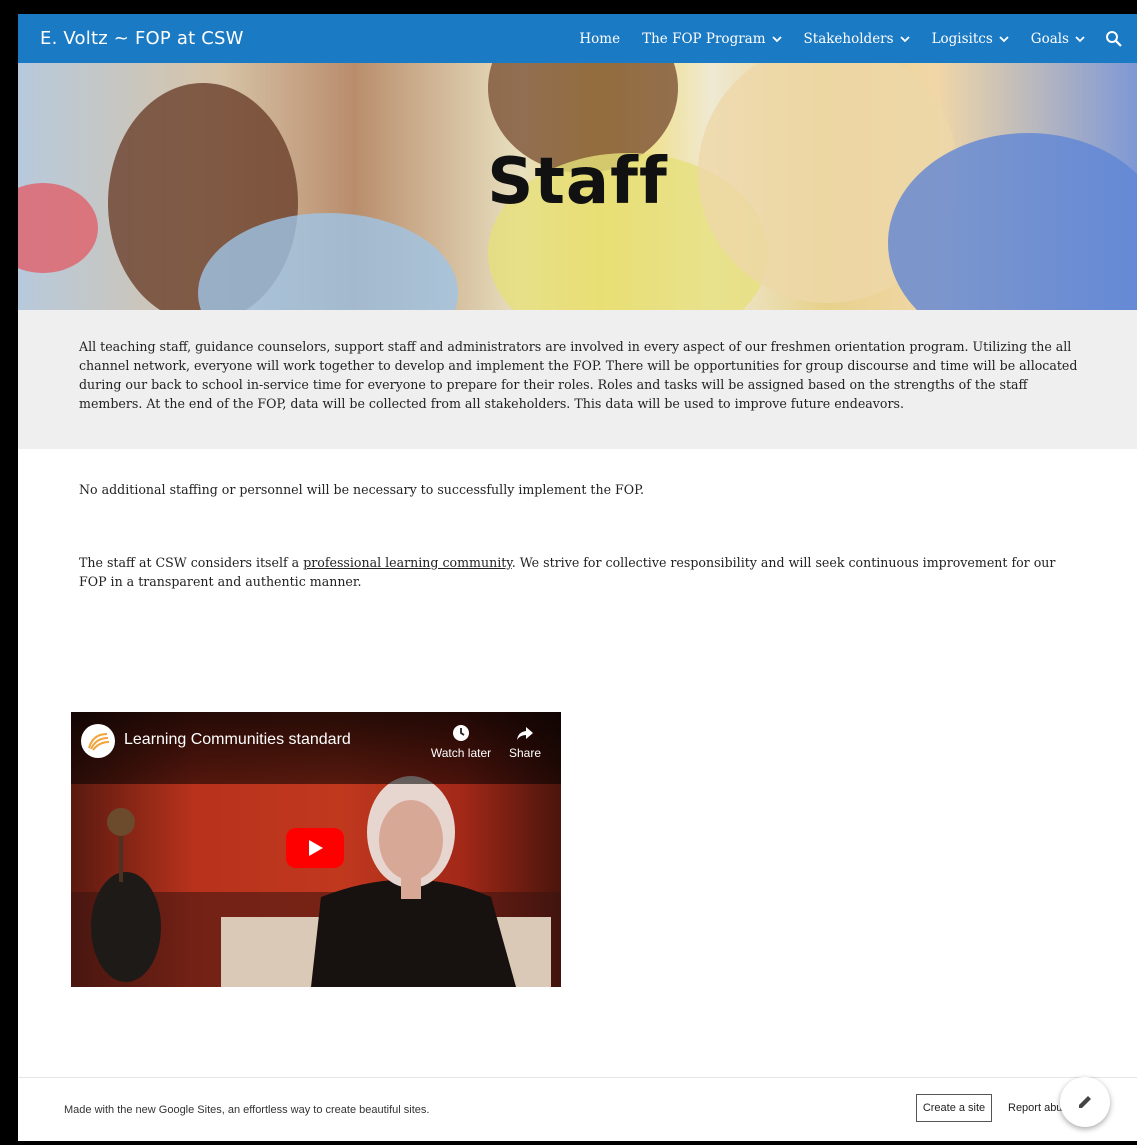 The width and height of the screenshot is (1137, 1145). What do you see at coordinates (848, 38) in the screenshot?
I see `nav-item-label: Stakeholders` at bounding box center [848, 38].